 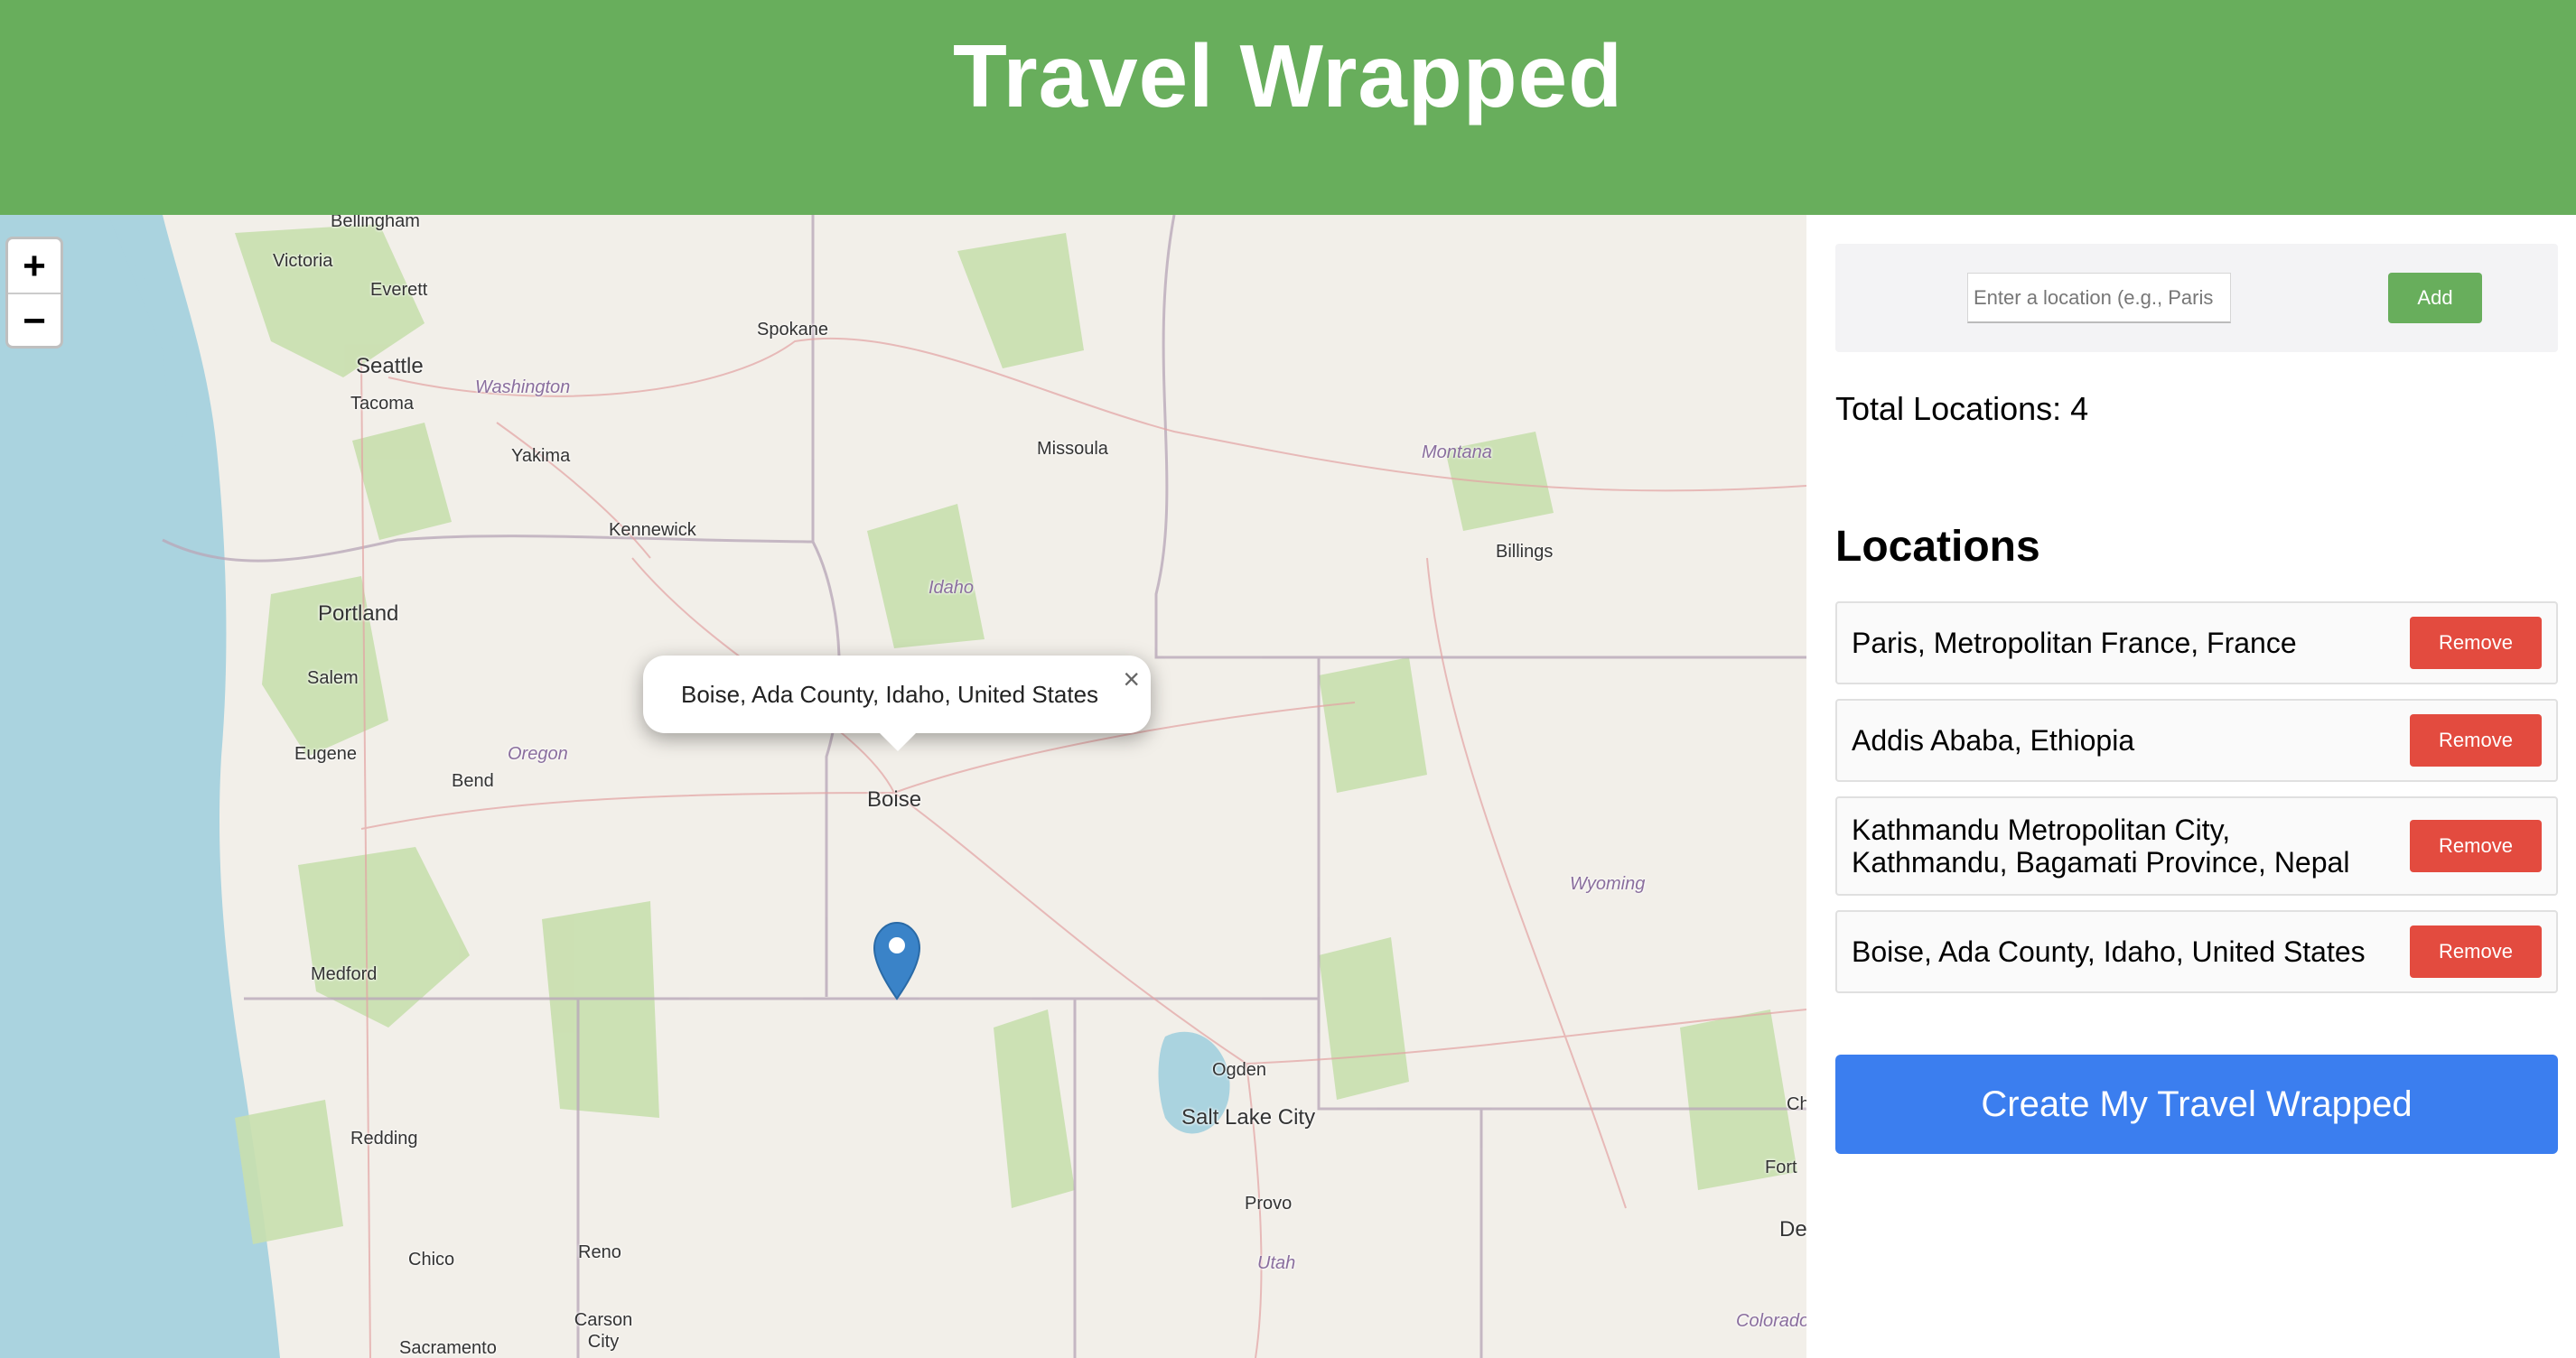 I want to click on map-label-idaho: Idaho, so click(x=952, y=588).